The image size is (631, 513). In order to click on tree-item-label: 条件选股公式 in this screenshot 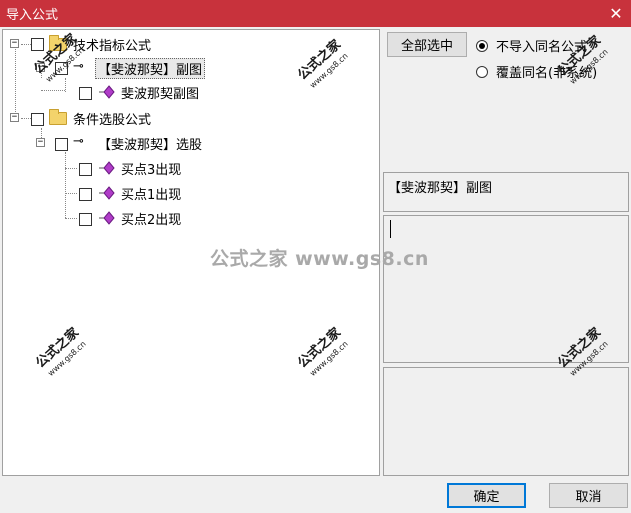, I will do `click(112, 120)`.